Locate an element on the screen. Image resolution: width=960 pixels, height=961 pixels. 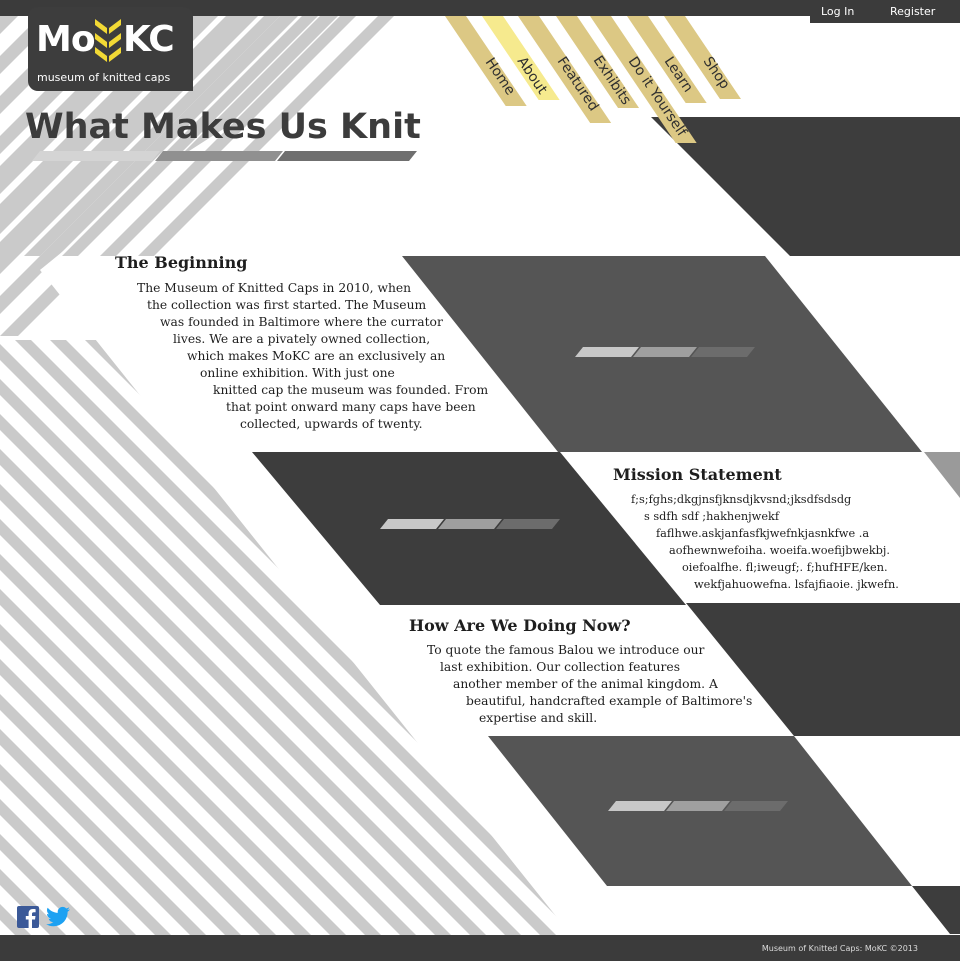
twitter-link is located at coordinates (58, 919).